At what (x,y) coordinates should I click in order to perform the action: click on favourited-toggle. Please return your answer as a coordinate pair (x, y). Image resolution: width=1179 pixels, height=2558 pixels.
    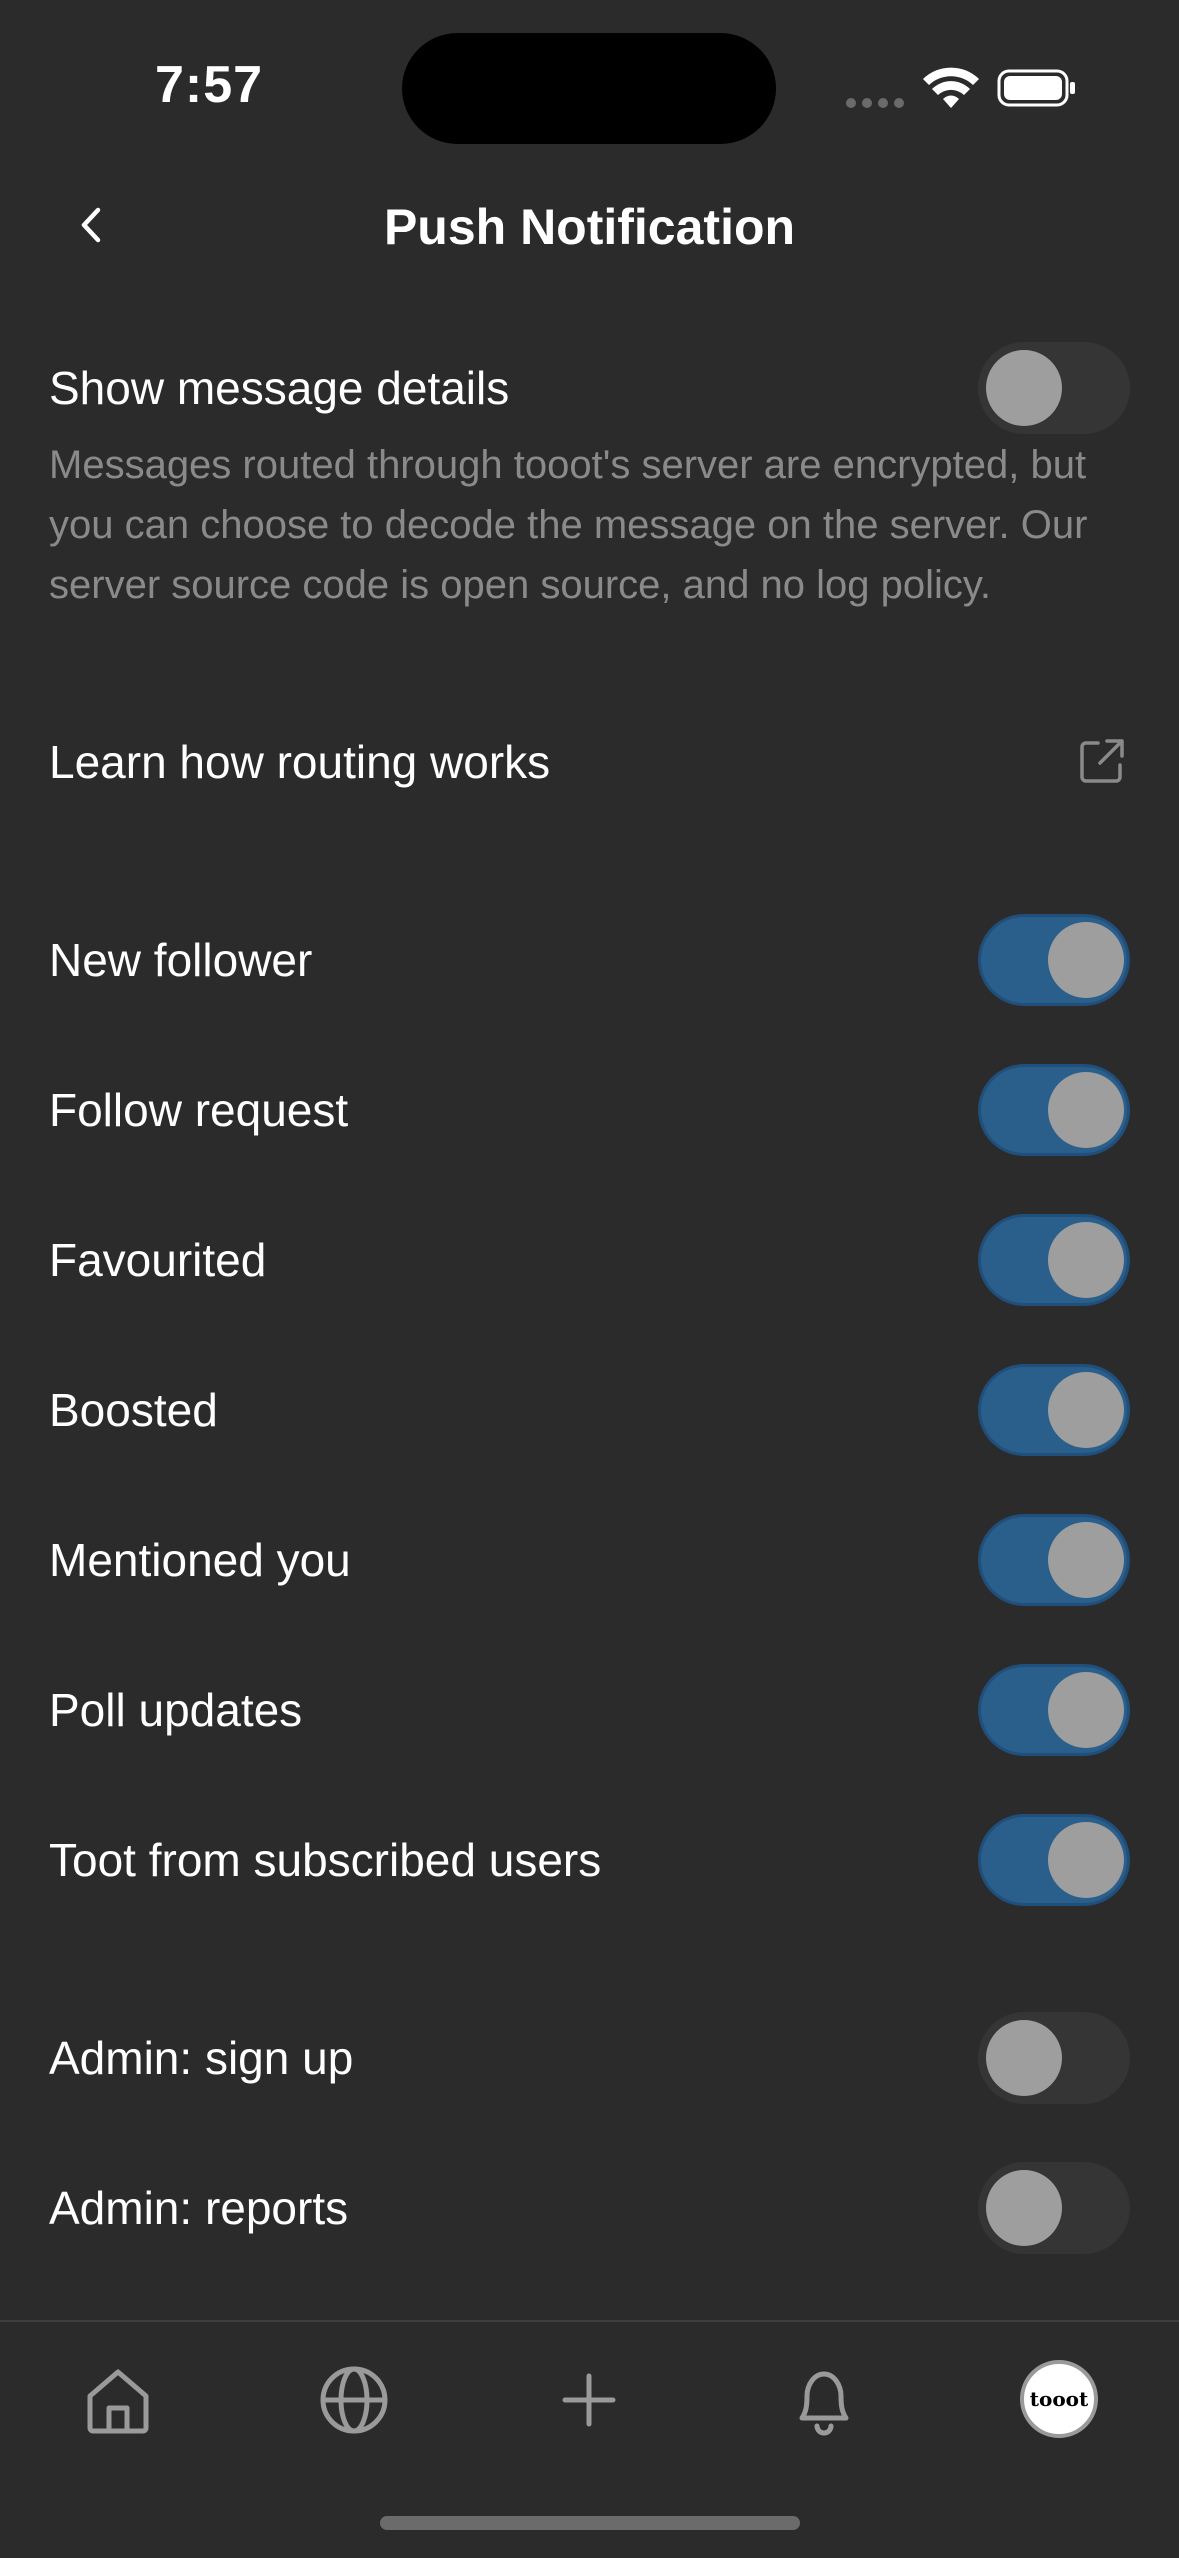
    Looking at the image, I should click on (1054, 1260).